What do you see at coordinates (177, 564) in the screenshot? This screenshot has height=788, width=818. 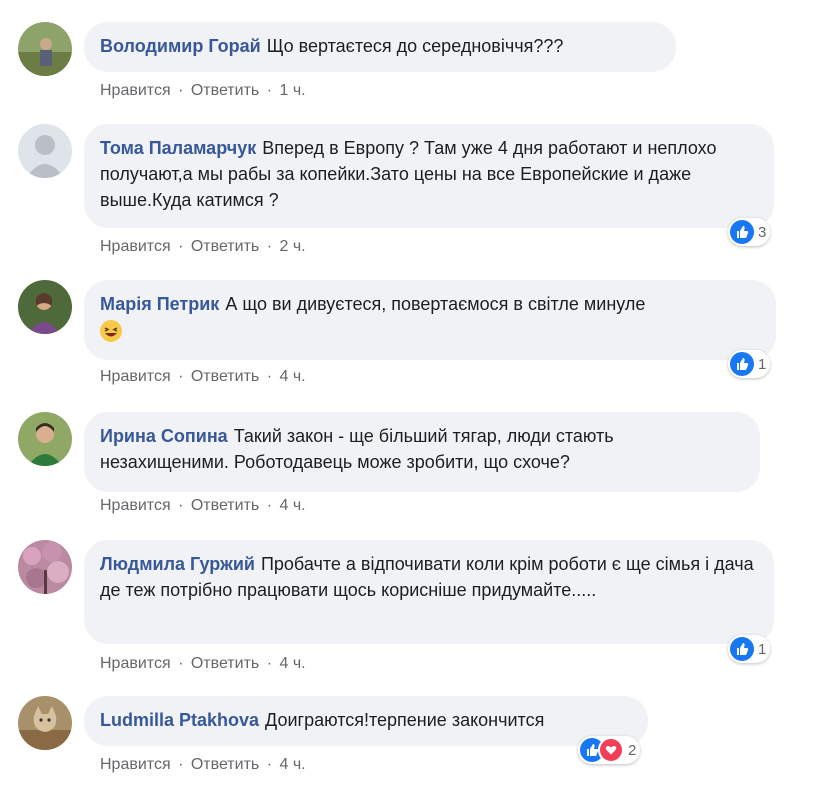 I see `comment-author: Людмила Гуржий` at bounding box center [177, 564].